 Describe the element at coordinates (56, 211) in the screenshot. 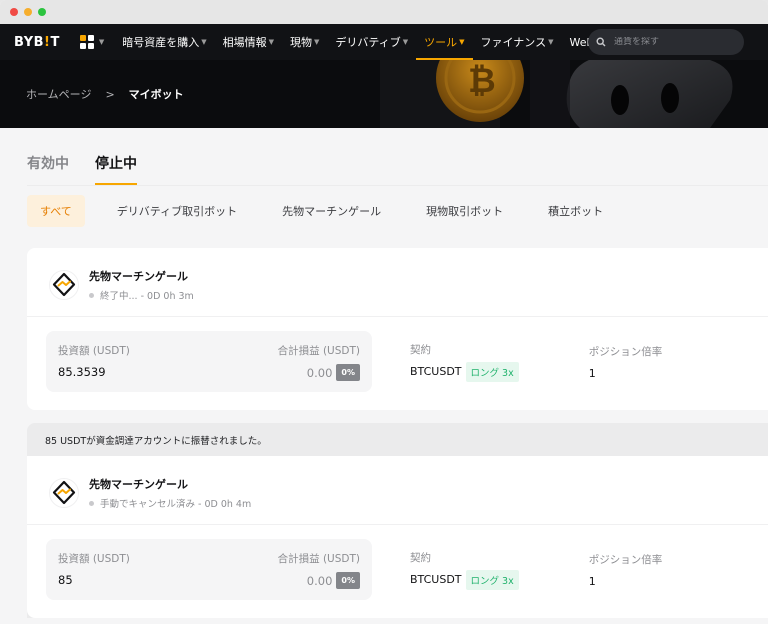

I see `filter-all: すべて` at that location.